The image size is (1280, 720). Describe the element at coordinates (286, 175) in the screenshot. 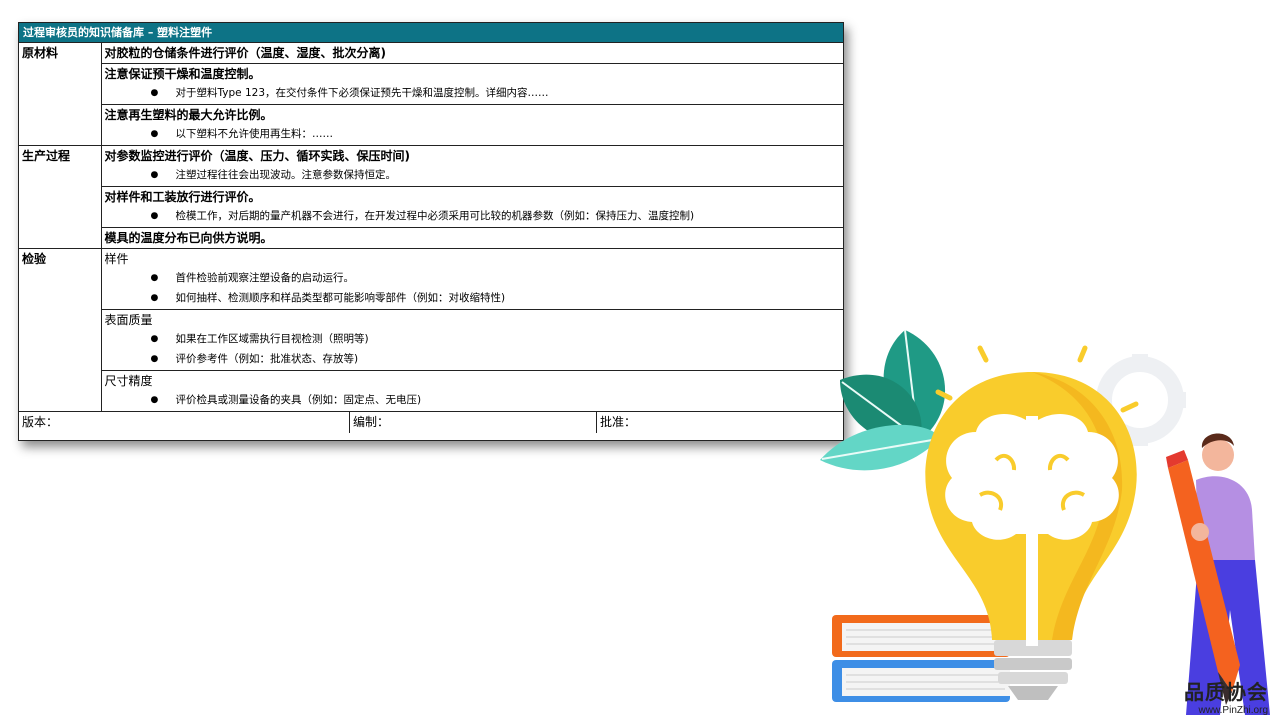

I see `bullet-text: 注塑过程往往会出现波动。注意参数保持恒定。` at that location.